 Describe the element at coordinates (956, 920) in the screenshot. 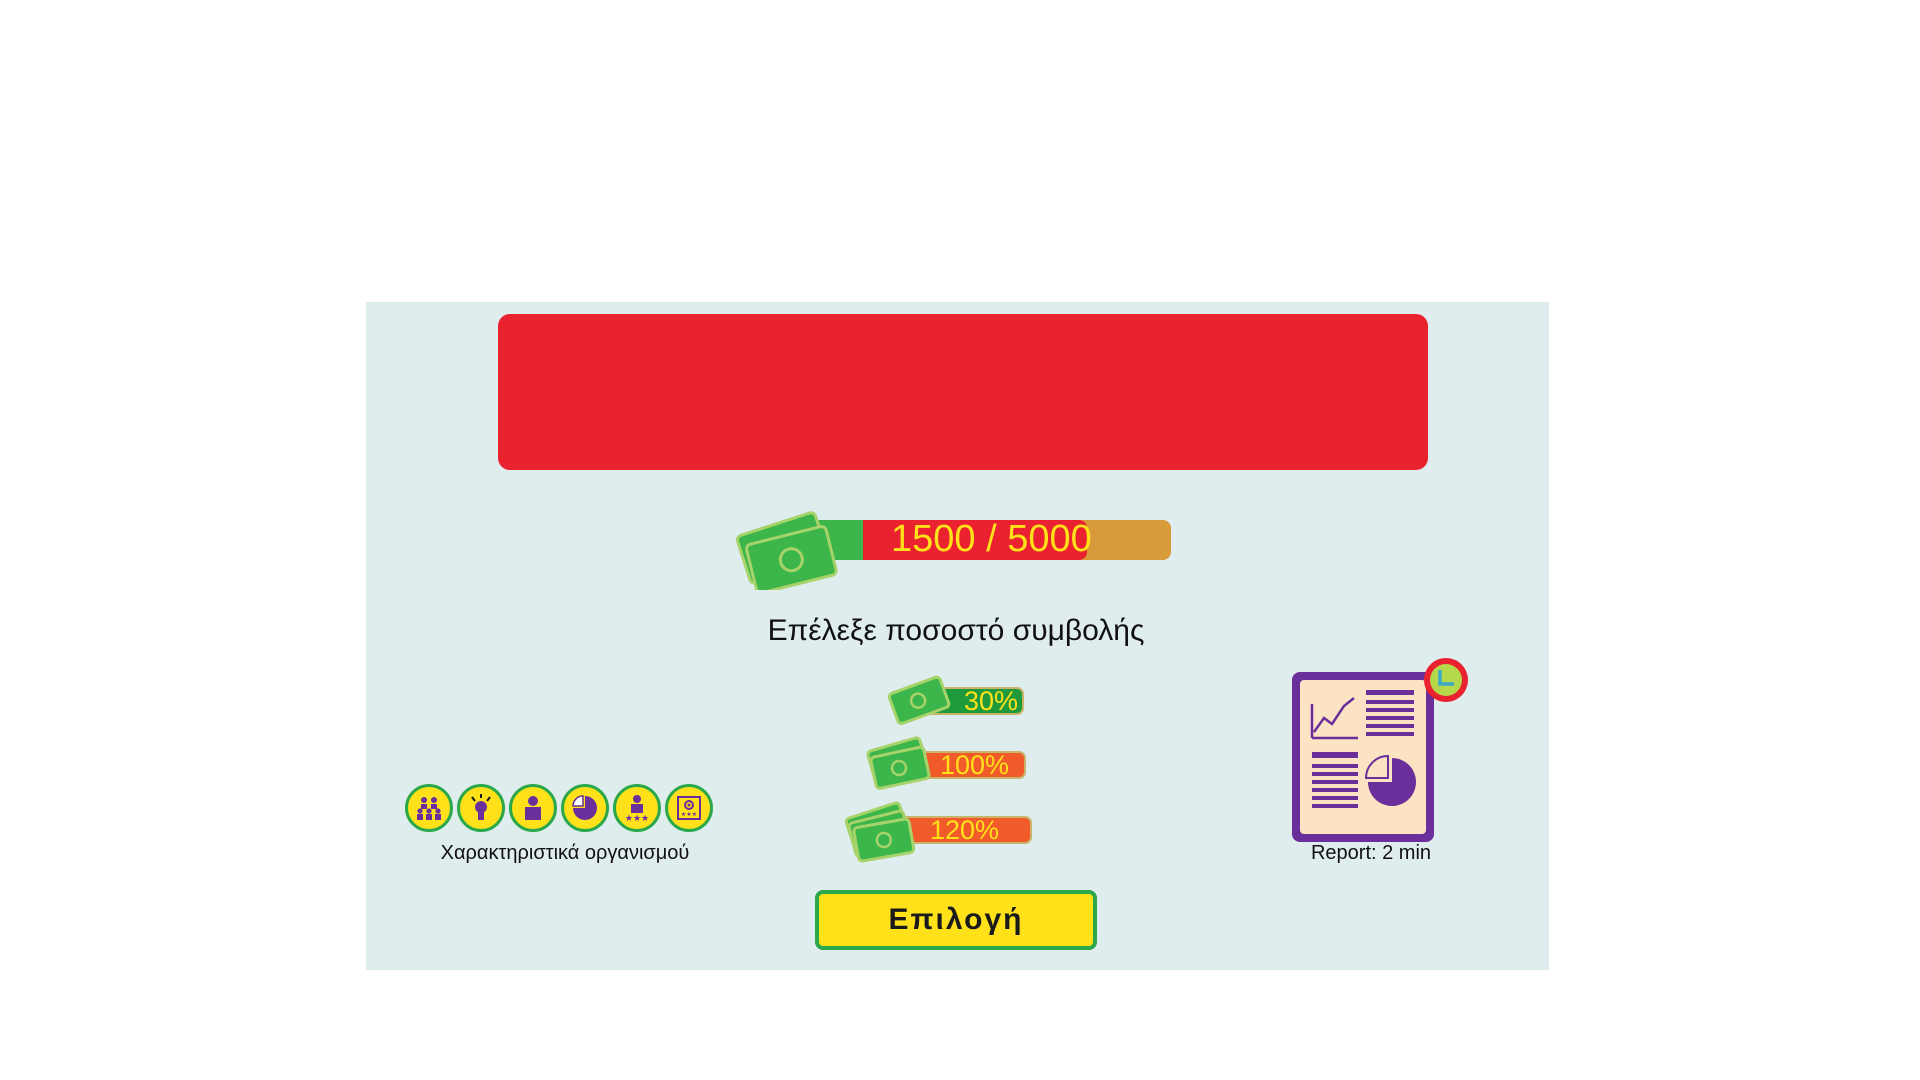

I see `choose-button: Επιλογή` at that location.